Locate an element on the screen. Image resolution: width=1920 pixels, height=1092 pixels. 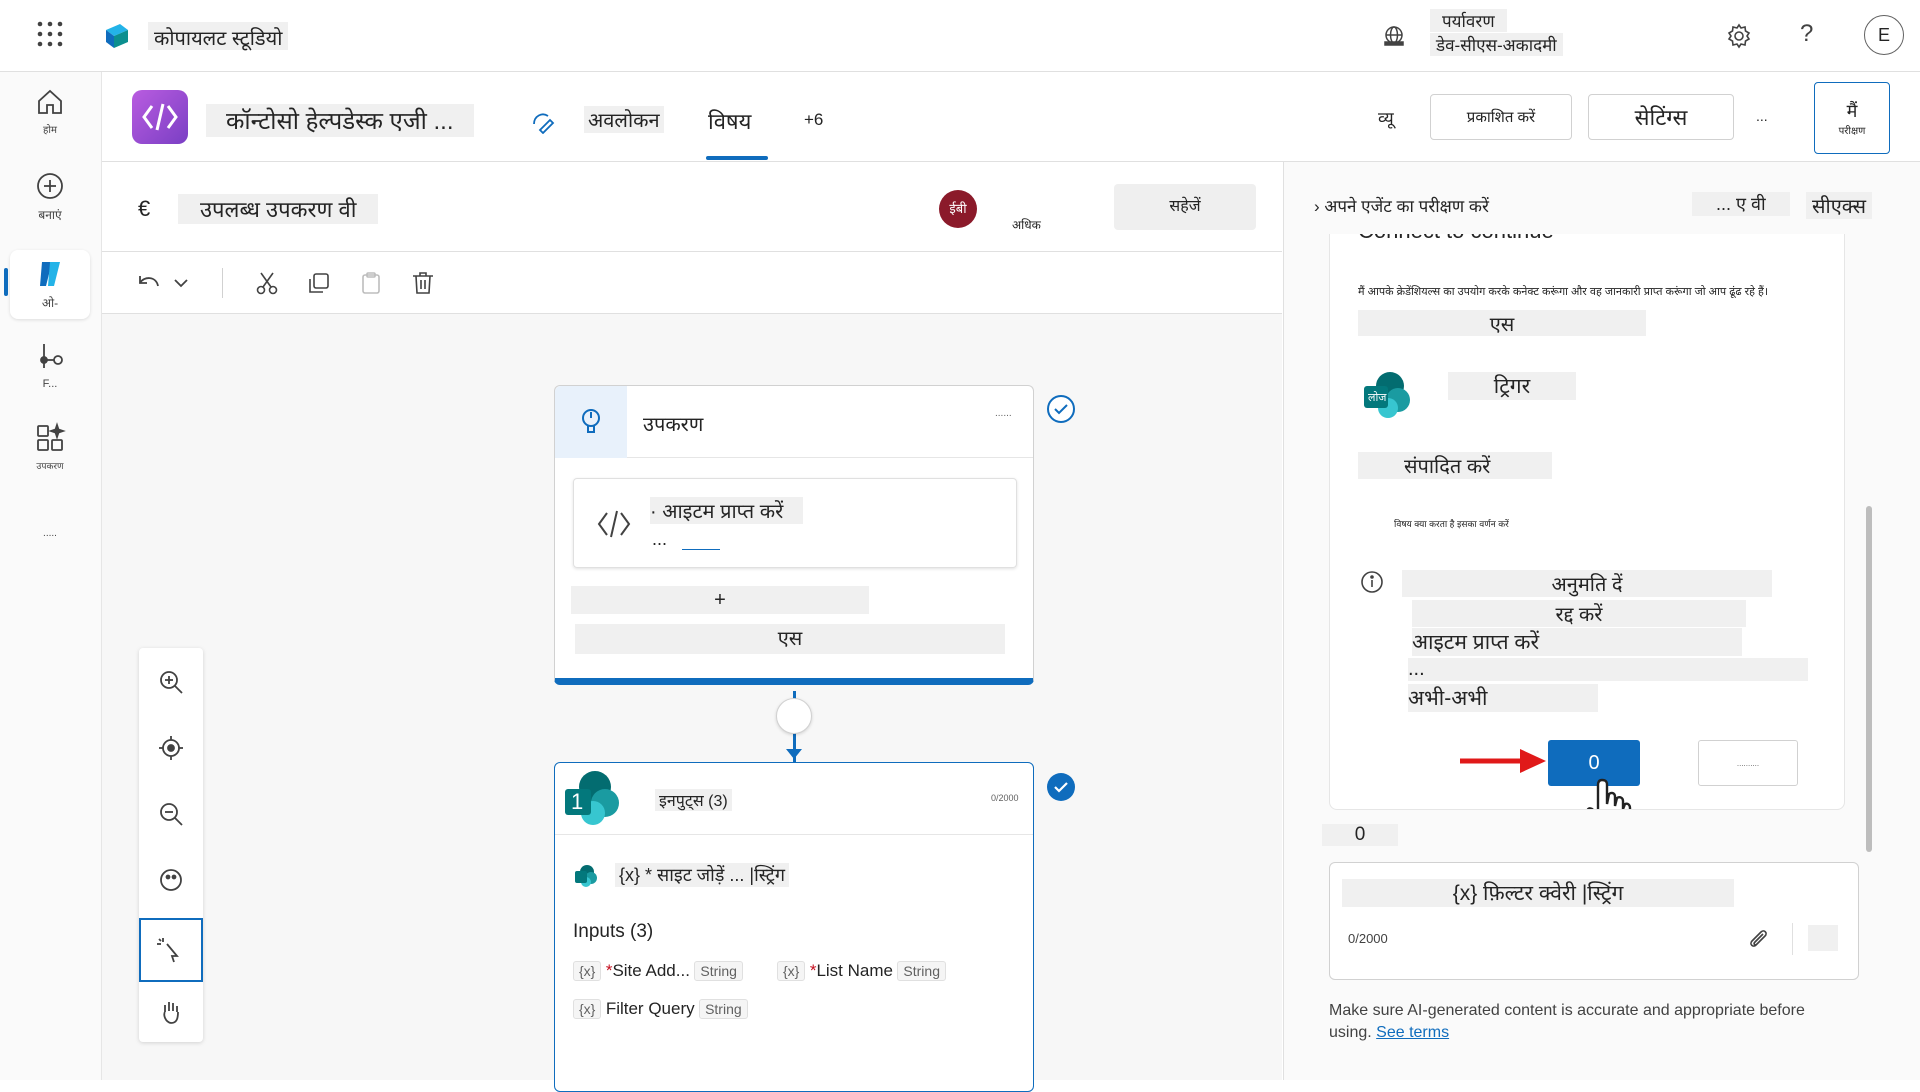
select-mode-icon is located at coordinates (171, 950).